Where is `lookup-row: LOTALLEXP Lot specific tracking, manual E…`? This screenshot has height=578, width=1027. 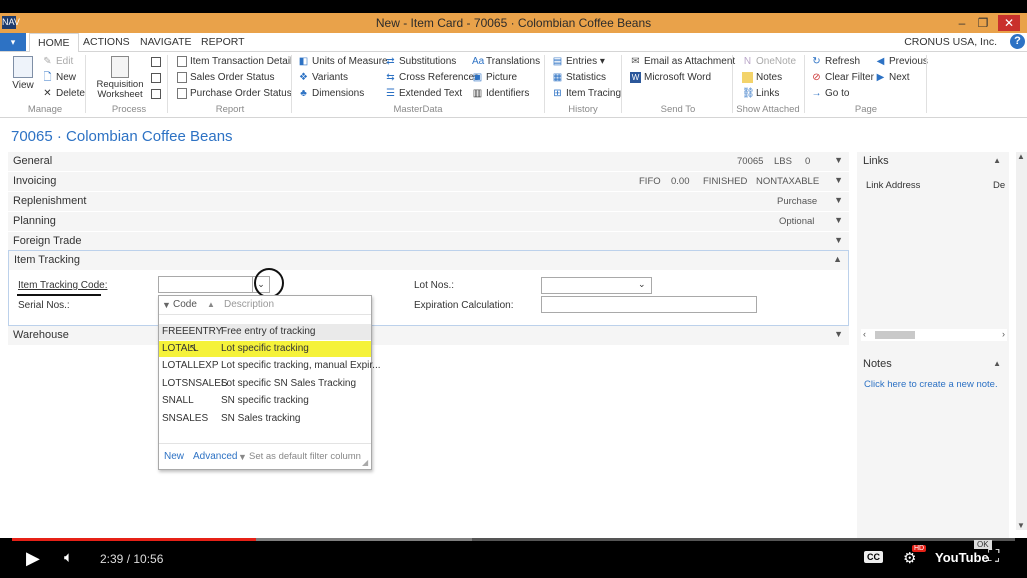 lookup-row: LOTALLEXP Lot specific tracking, manual E… is located at coordinates (270, 366).